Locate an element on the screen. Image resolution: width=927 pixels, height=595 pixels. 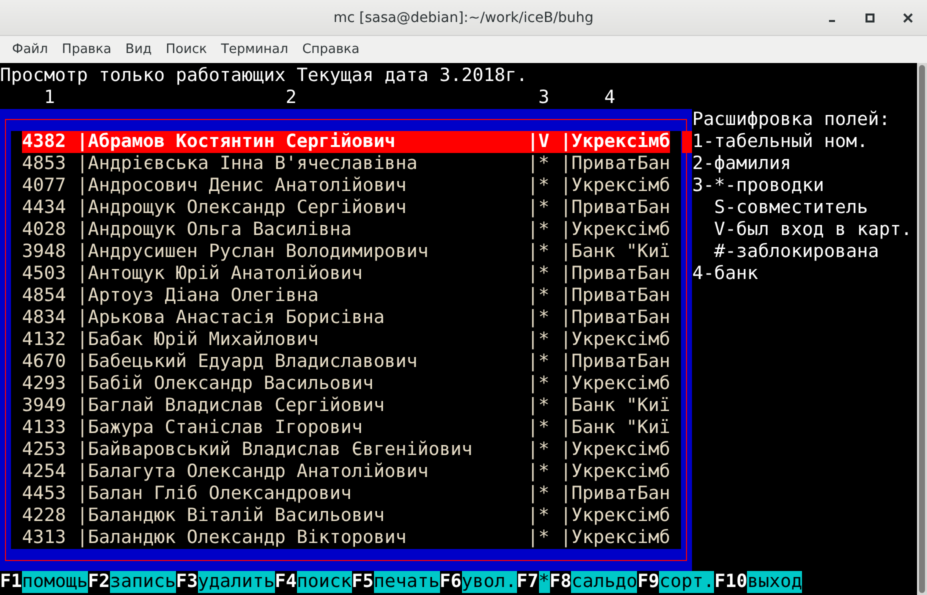
list-row: 4132 |Бабак Юрій Михайлович |* |Укрексімб is located at coordinates (346, 340).